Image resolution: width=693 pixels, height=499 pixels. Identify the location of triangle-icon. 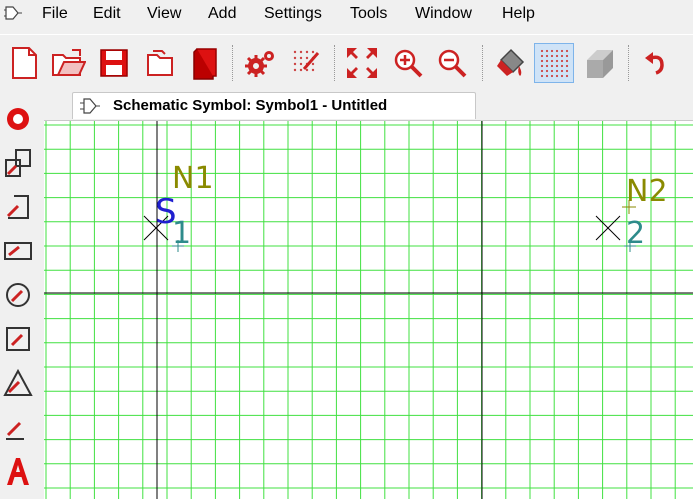
(18, 382).